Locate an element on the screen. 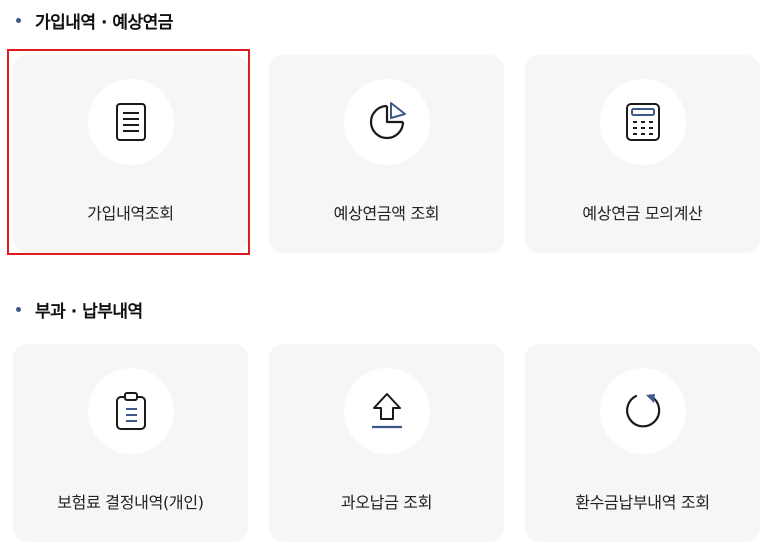  card-label: 예상연금 모의계산 is located at coordinates (642, 213).